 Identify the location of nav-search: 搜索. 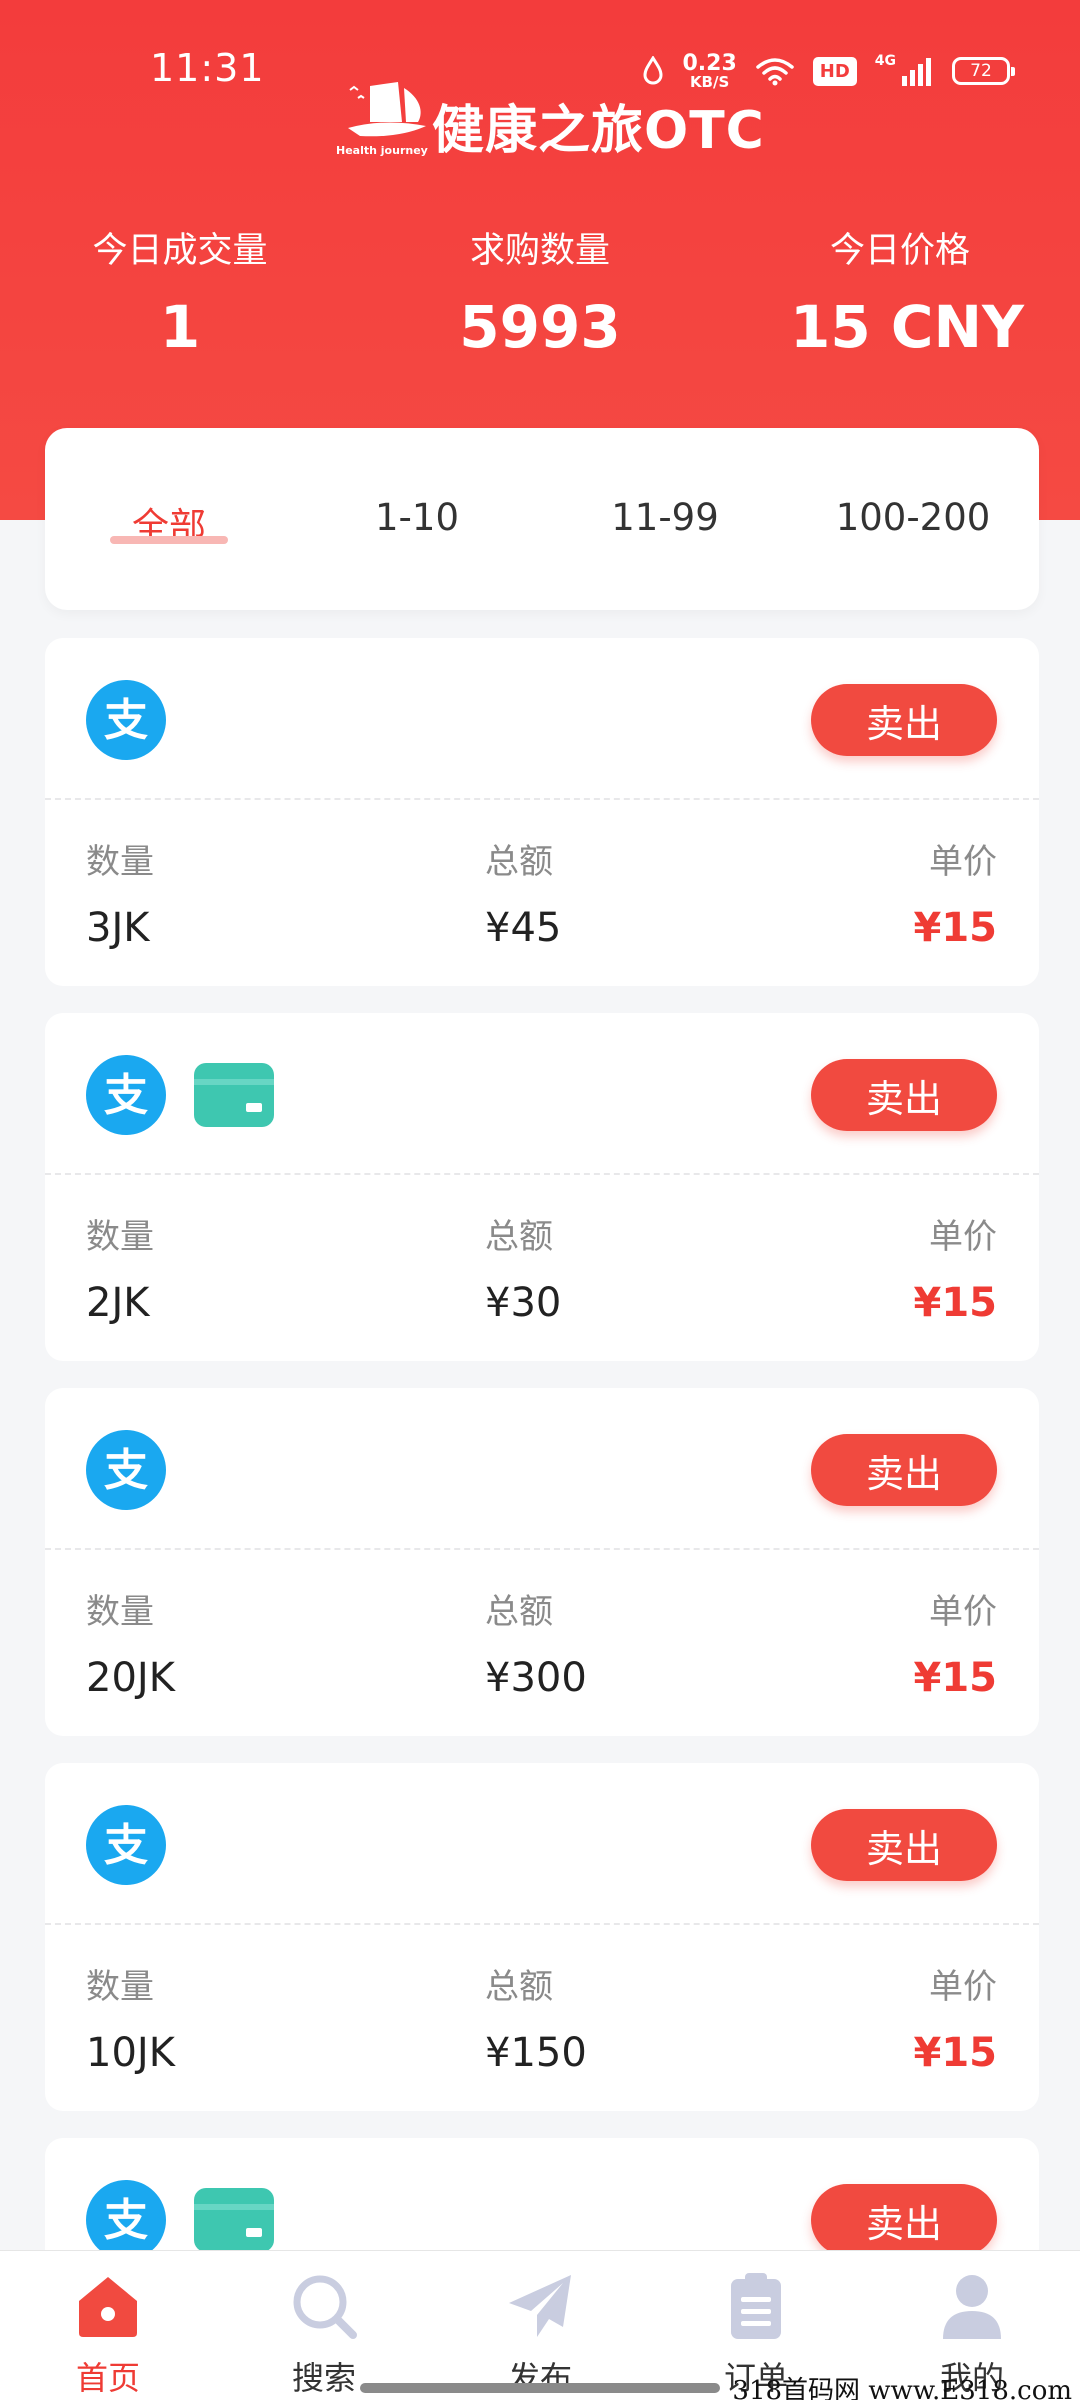
(324, 2334).